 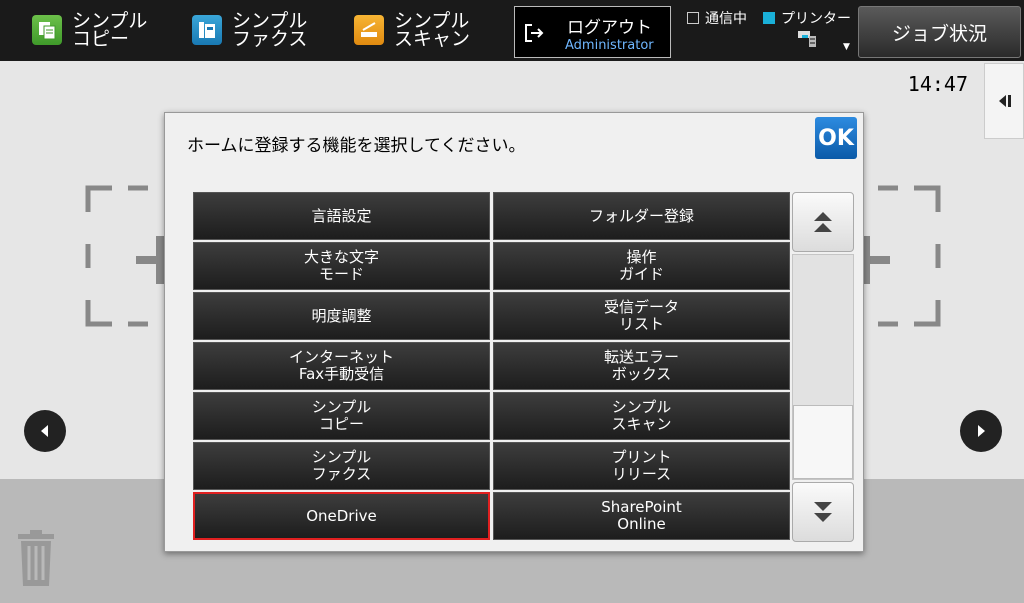 I want to click on scroll-up-button, so click(x=823, y=222).